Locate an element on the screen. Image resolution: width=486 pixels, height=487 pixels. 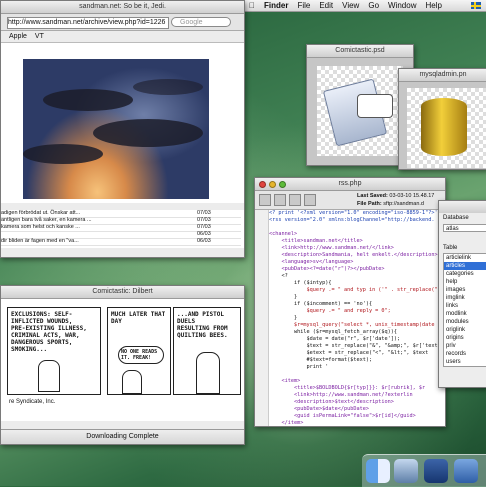
menu-edit: Edit is located at coordinates (326, 5).